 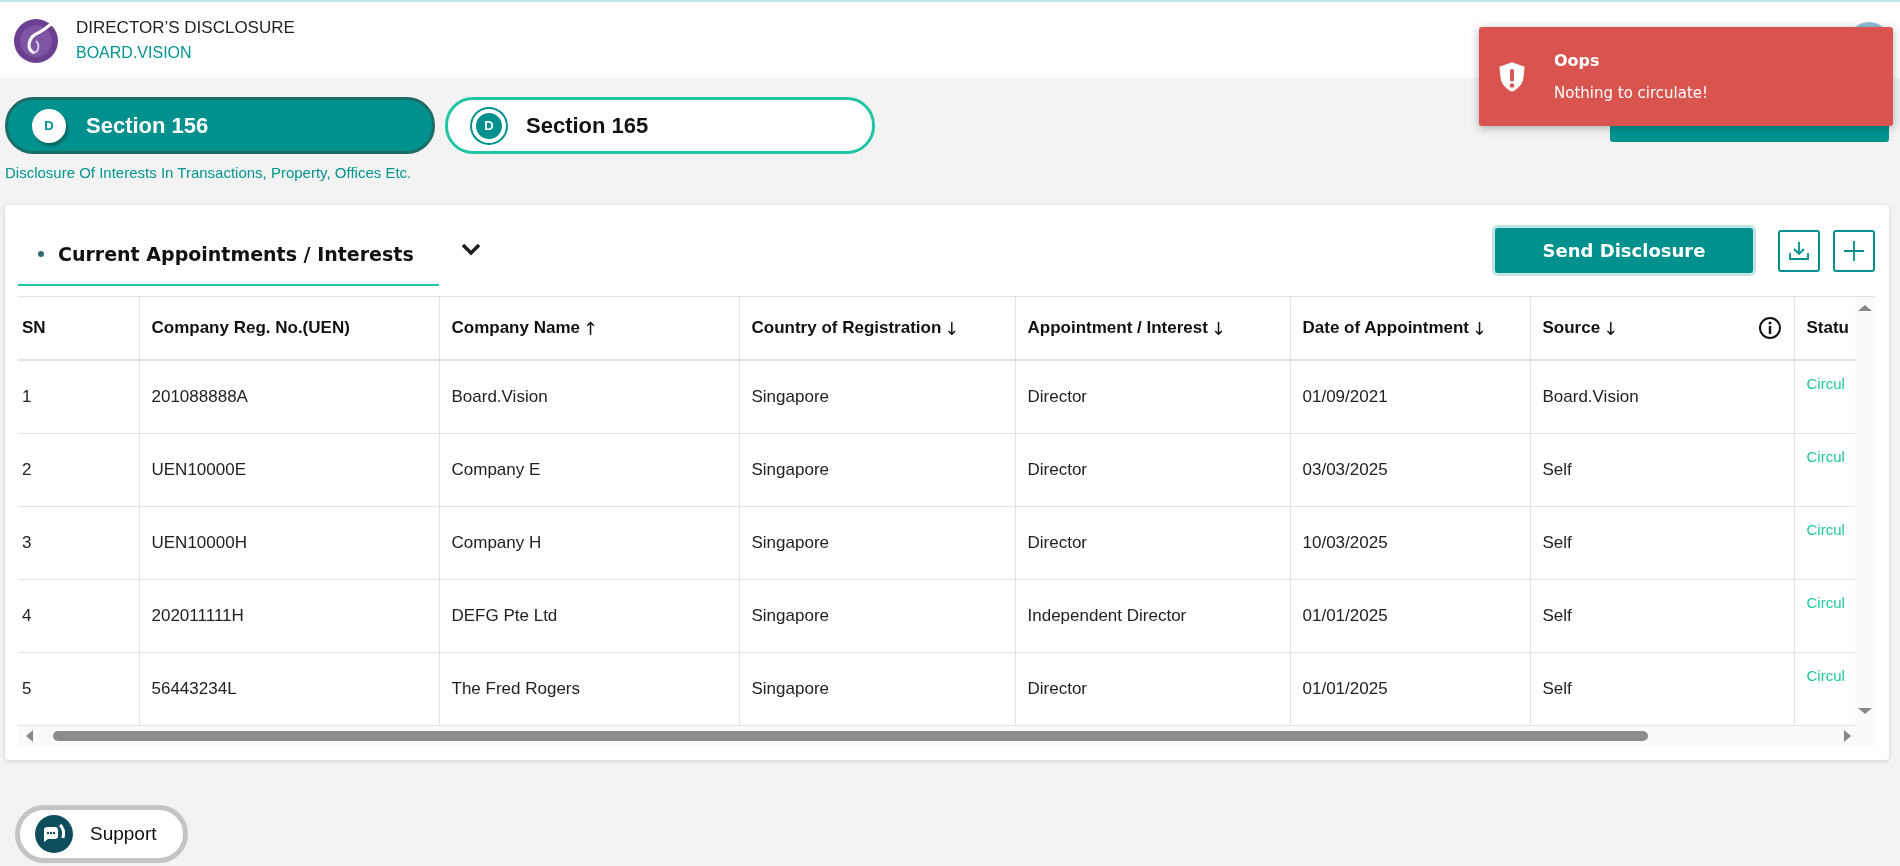 I want to click on list-tab: Current Appointments / Interests, so click(x=228, y=254).